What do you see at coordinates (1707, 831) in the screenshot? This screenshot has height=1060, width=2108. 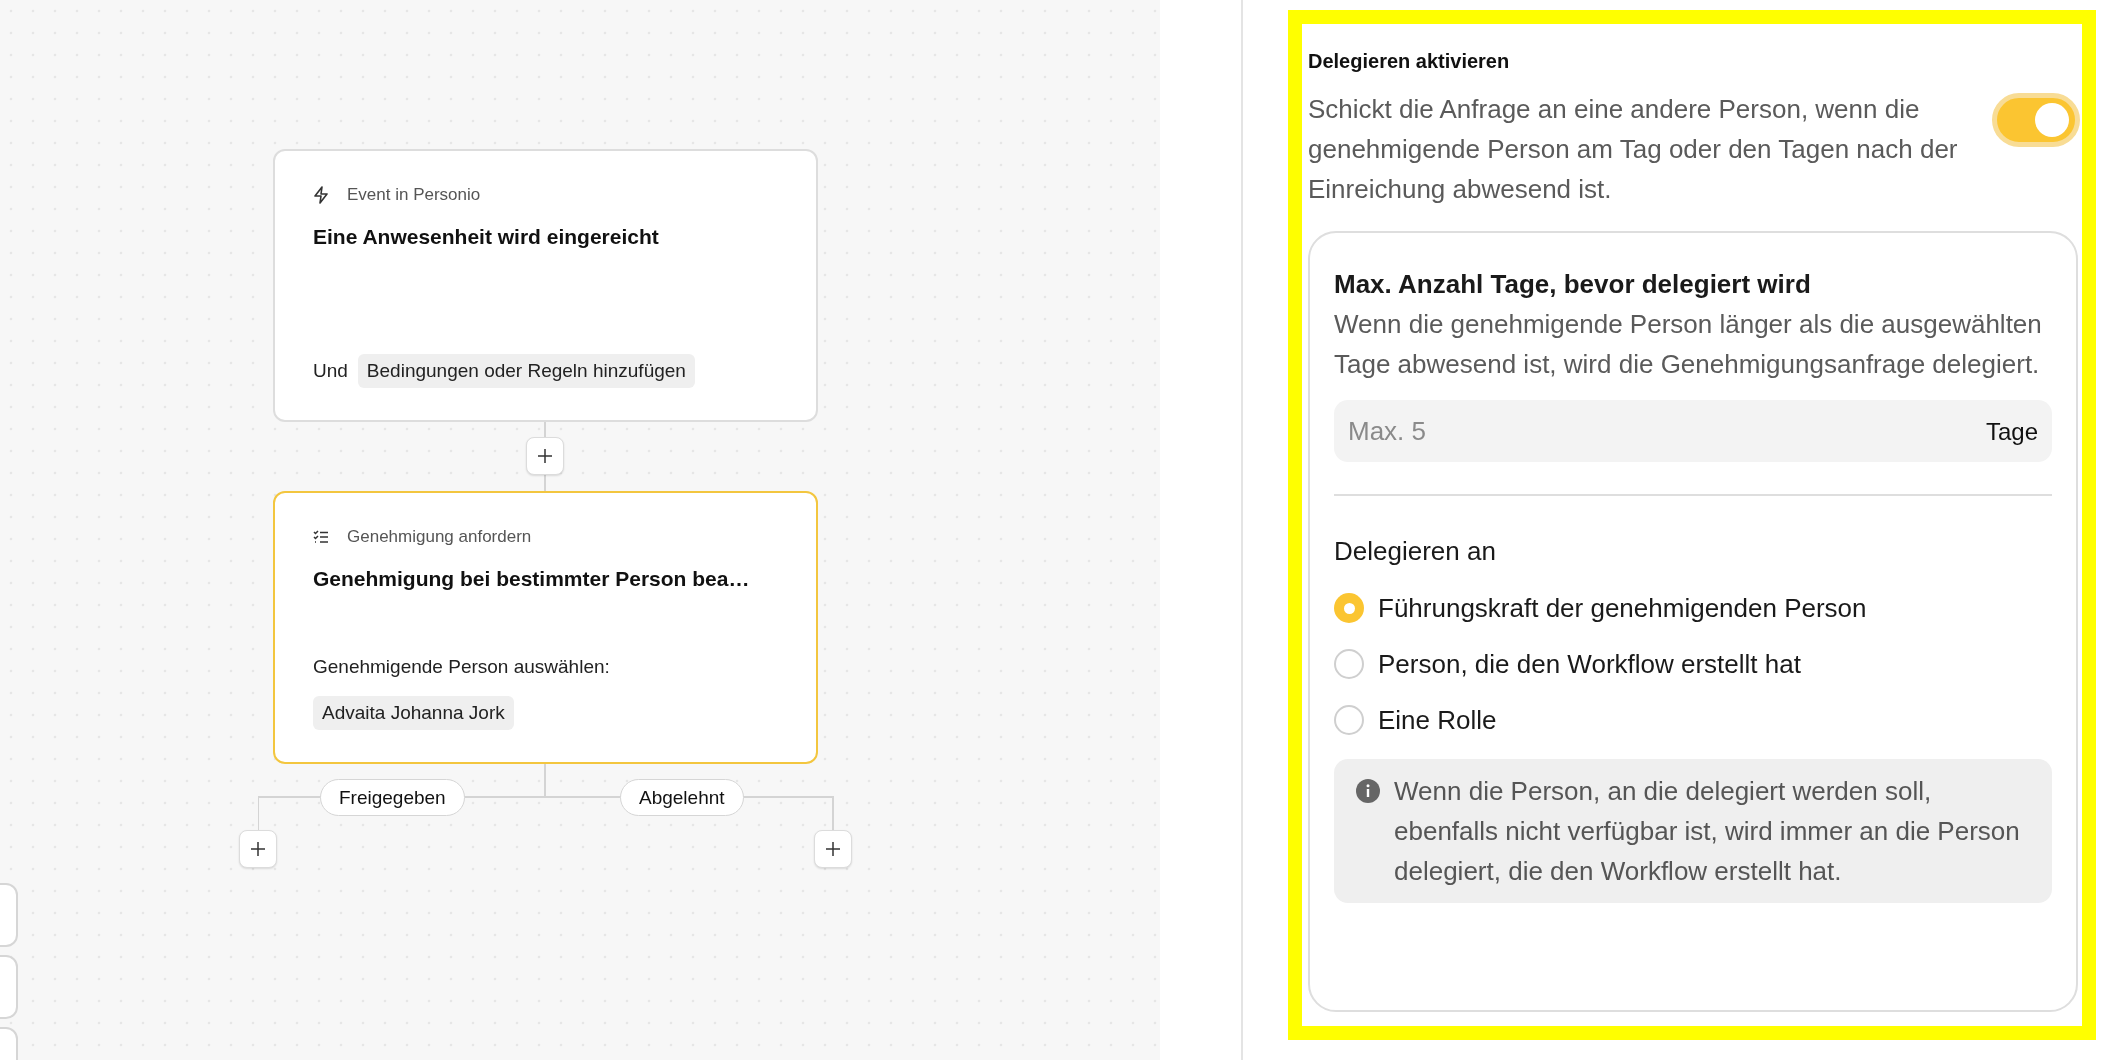 I see `info-text: Wenn die Person, an die delegiert werden soll, ebenfalls nicht verfügbar ist, wird immer an die Person delegiert, die den Workflow erstellt hat.` at bounding box center [1707, 831].